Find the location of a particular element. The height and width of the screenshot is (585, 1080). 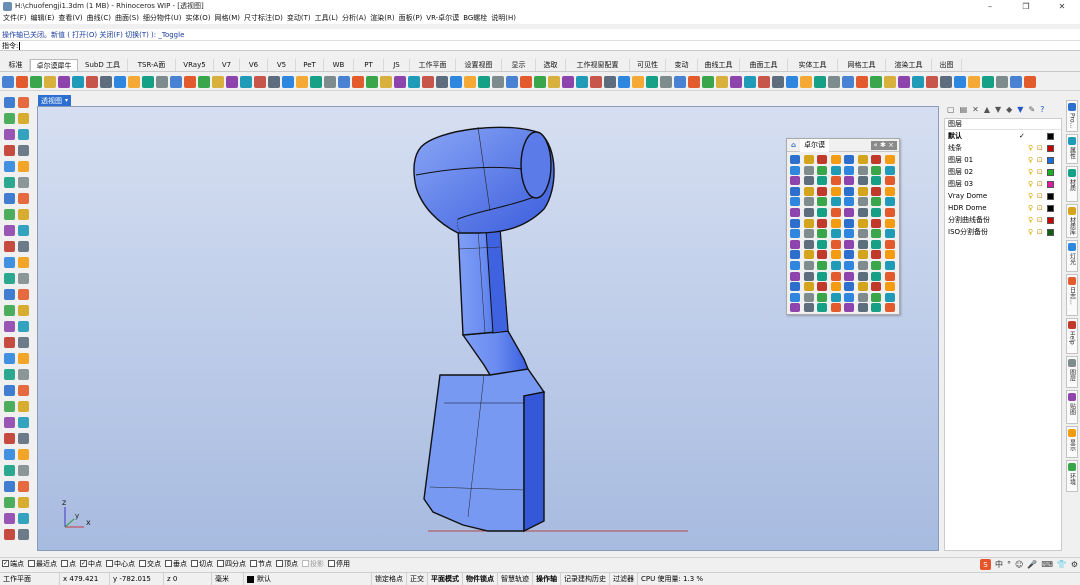

tray-icon: ⚙ is located at coordinates (1074, 564).